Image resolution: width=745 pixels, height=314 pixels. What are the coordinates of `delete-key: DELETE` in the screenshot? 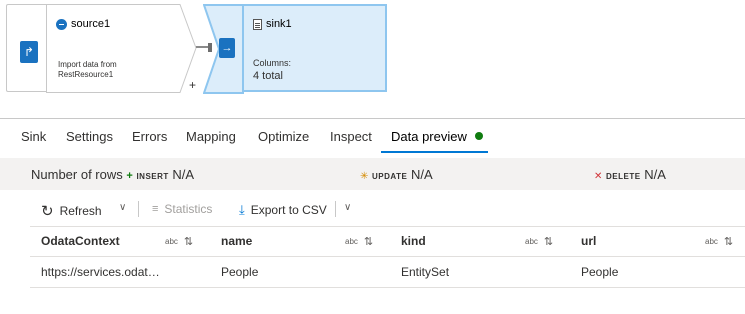 It's located at (623, 176).